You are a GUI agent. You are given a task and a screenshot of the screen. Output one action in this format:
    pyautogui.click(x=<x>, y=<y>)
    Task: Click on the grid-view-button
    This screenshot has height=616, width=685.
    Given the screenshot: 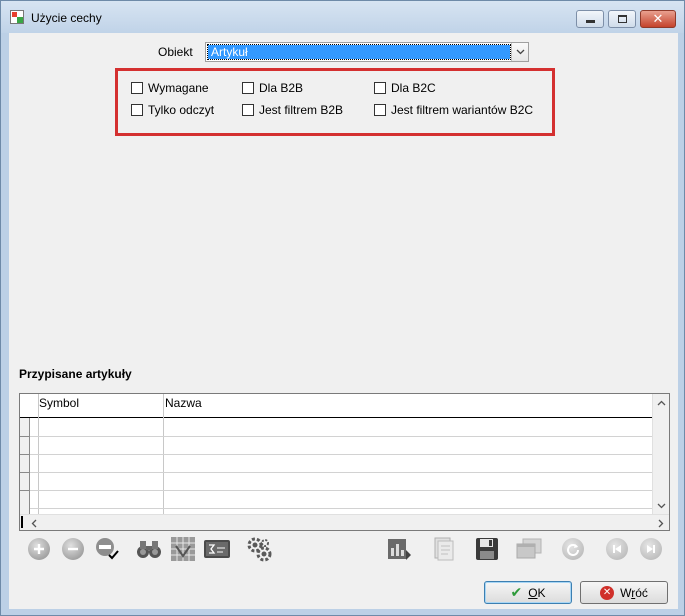 What is the action you would take?
    pyautogui.click(x=183, y=549)
    